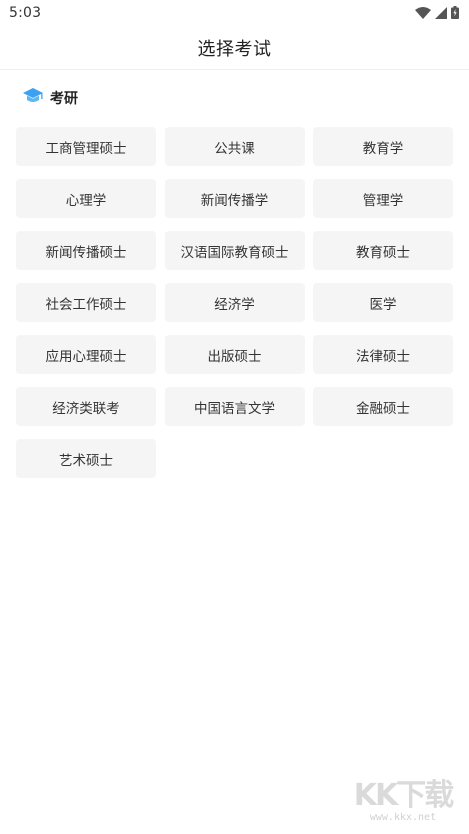  What do you see at coordinates (383, 406) in the screenshot?
I see `exam-option: 金融硕士` at bounding box center [383, 406].